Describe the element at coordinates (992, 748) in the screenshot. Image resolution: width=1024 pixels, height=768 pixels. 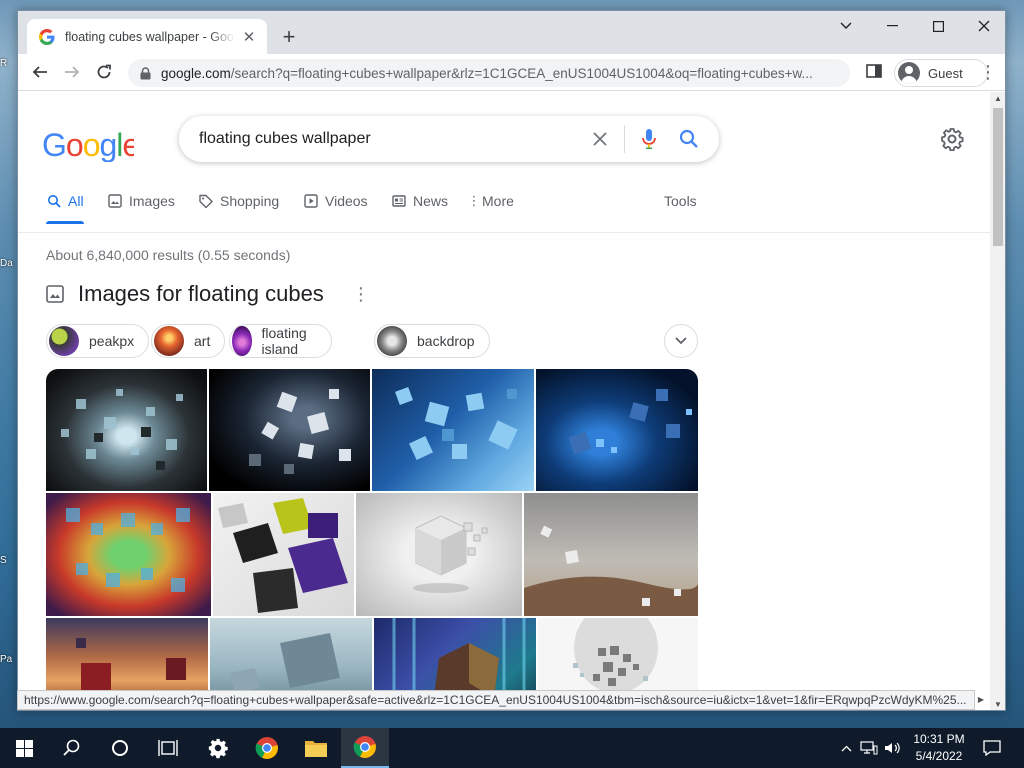
I see `notification-center-icon` at that location.